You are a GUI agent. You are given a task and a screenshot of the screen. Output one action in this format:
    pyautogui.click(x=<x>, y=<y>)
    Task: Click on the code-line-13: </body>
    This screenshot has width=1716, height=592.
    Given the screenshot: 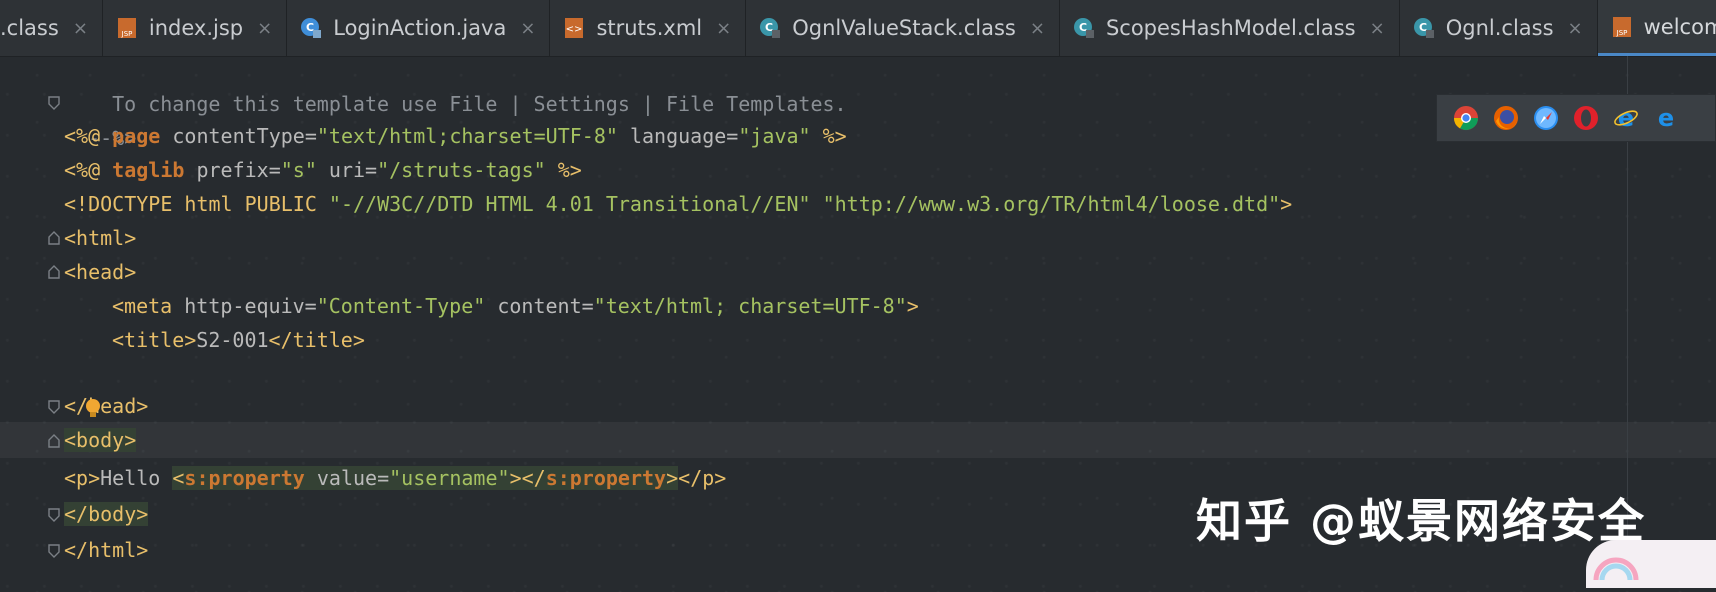 What is the action you would take?
    pyautogui.click(x=106, y=514)
    